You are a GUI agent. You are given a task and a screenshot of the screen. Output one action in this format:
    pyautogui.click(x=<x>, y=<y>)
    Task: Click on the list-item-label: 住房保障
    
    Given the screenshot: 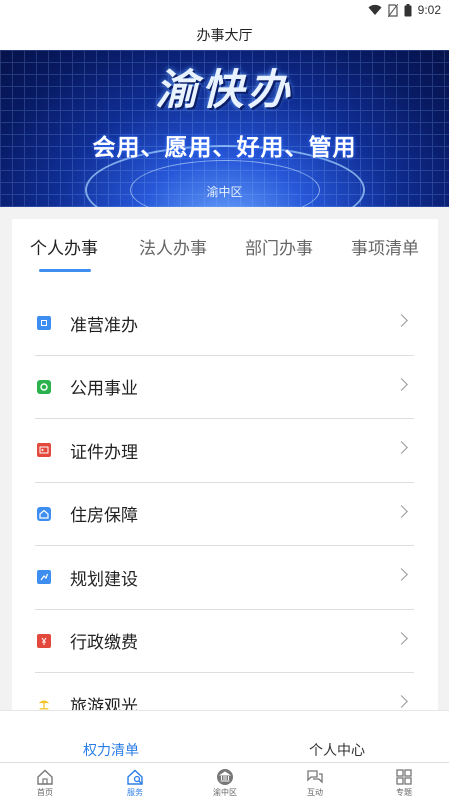 What is the action you would take?
    pyautogui.click(x=104, y=516)
    